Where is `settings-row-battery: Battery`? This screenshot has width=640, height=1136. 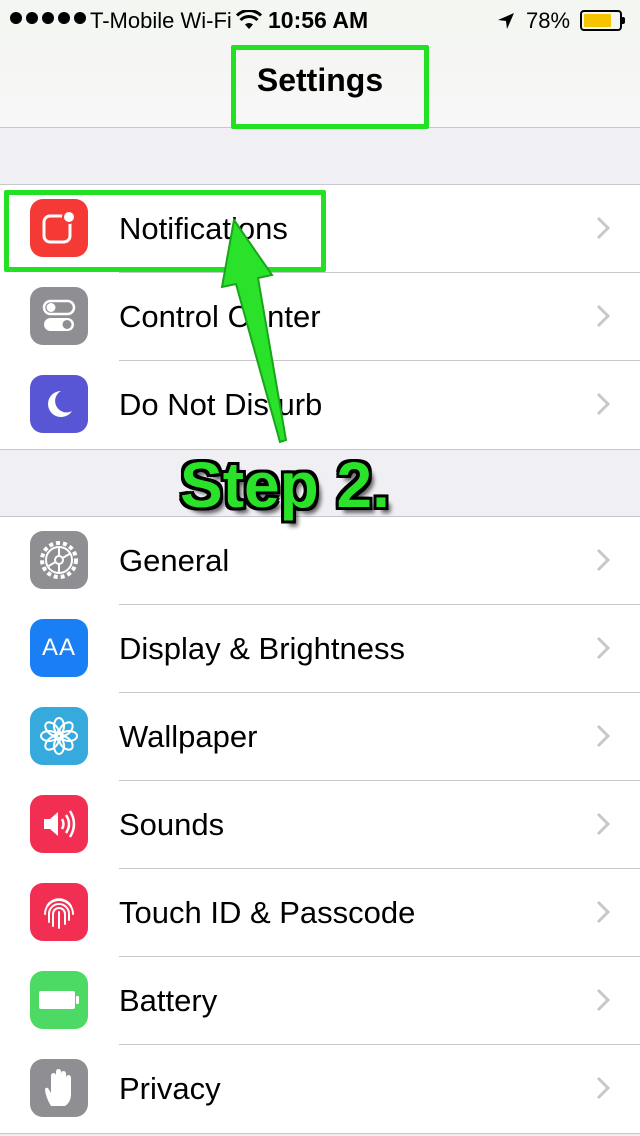 settings-row-battery: Battery is located at coordinates (320, 1001).